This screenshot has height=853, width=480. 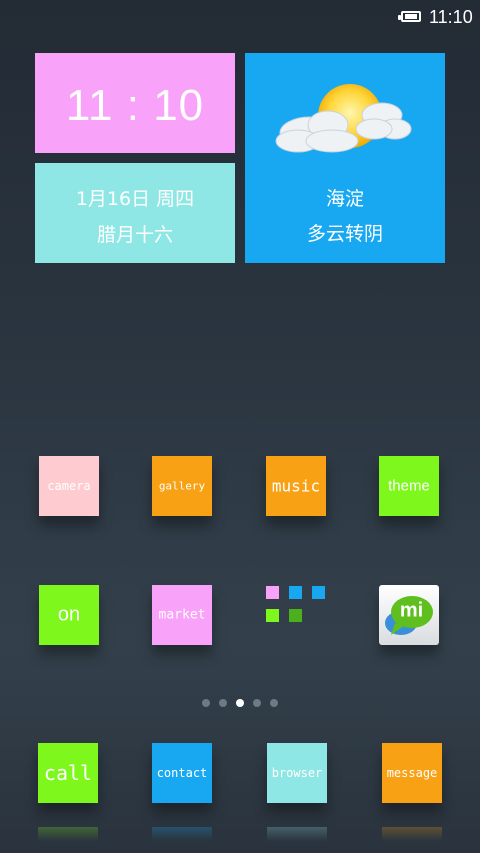 I want to click on date-widget: 1月16日 周四 腊月十六, so click(x=135, y=213).